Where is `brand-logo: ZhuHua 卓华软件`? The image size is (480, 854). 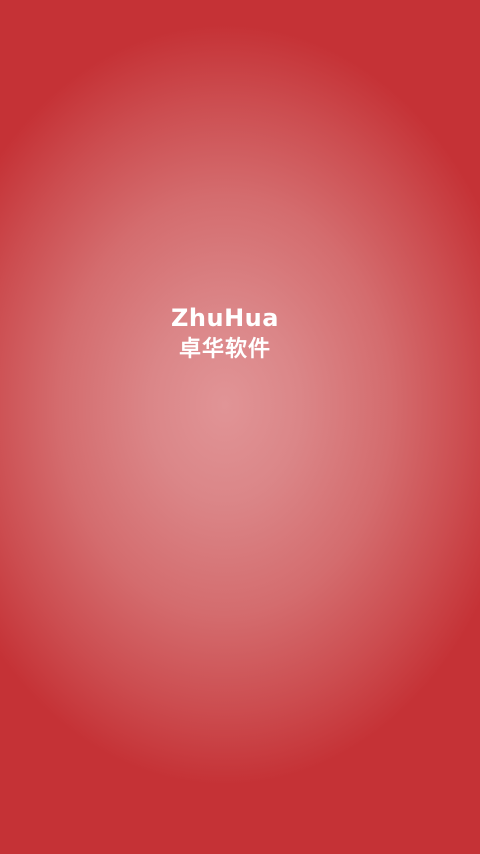 brand-logo: ZhuHua 卓华软件 is located at coordinates (225, 334).